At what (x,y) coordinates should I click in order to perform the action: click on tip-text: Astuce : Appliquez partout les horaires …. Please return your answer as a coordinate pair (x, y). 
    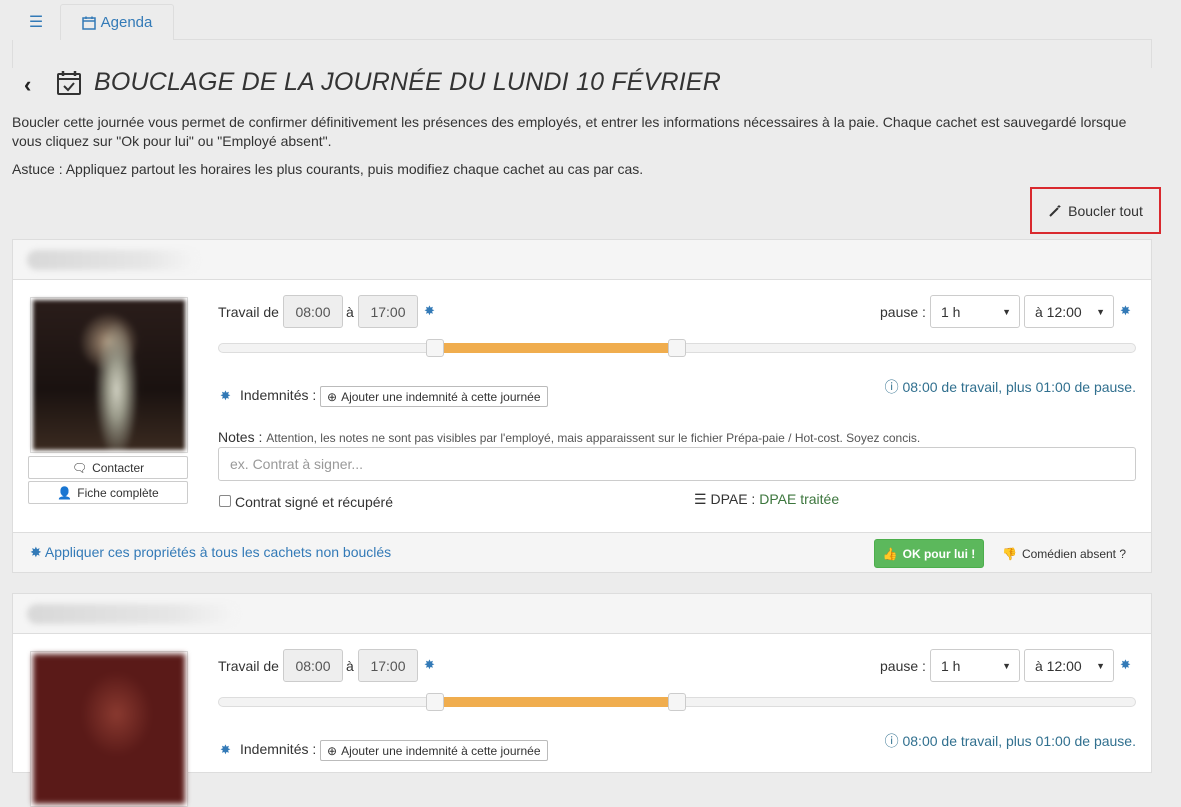
    Looking at the image, I should click on (328, 169).